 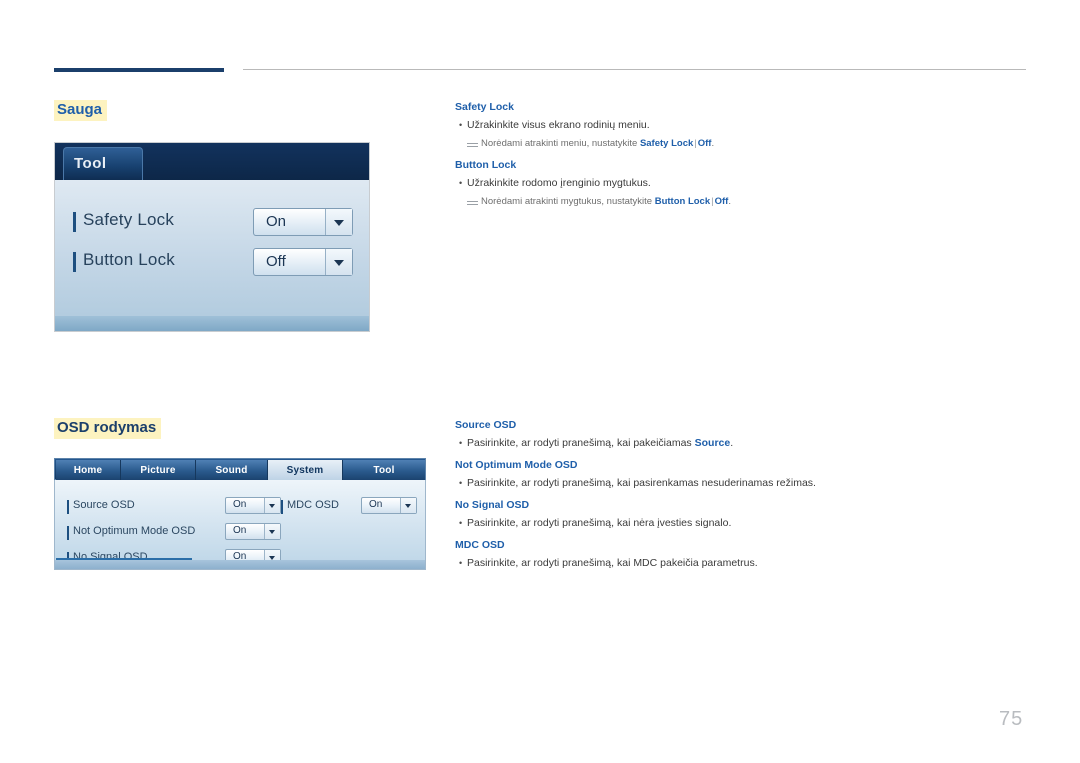 I want to click on osd-row-label: No Signal OSD, so click(x=110, y=557).